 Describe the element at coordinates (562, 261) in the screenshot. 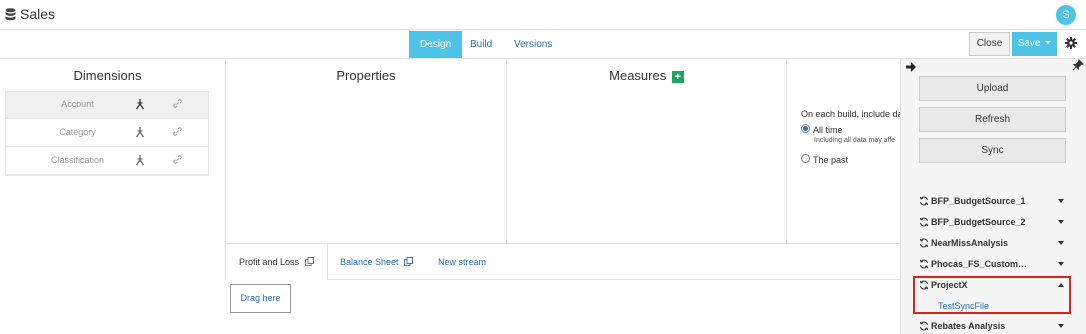

I see `stream-tabs: Profit and Loss Balance Sheet New stream` at that location.